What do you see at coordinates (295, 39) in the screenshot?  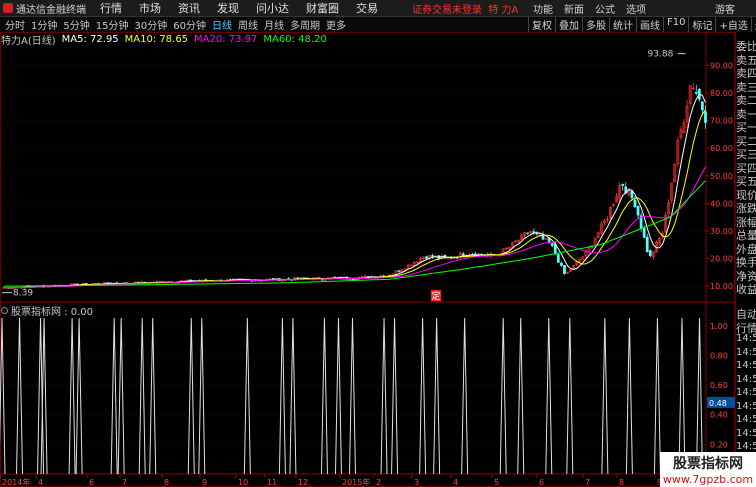 I see `ma60-label: MA60: 48.20` at bounding box center [295, 39].